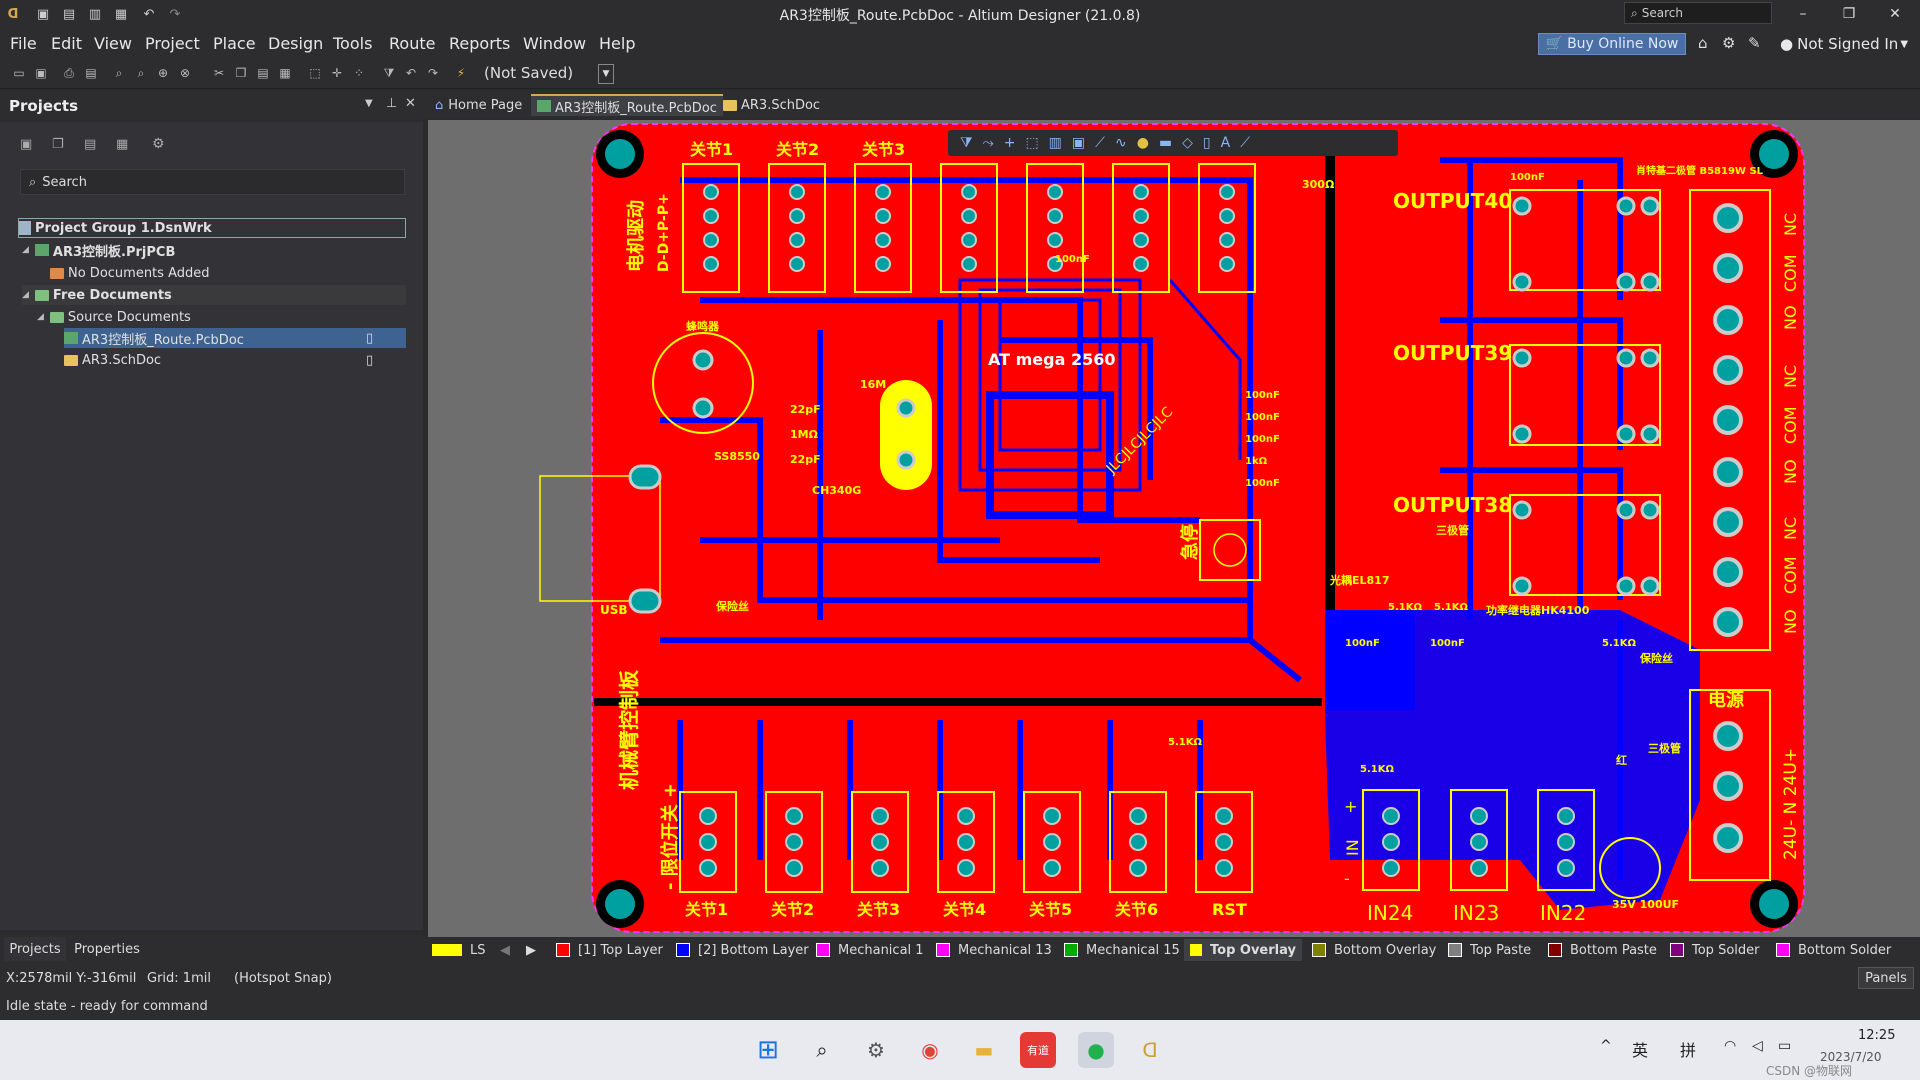  Describe the element at coordinates (235, 338) in the screenshot. I see `tree-item-pcbdoc: AR3控制板_Route.PcbDoc ▯` at that location.